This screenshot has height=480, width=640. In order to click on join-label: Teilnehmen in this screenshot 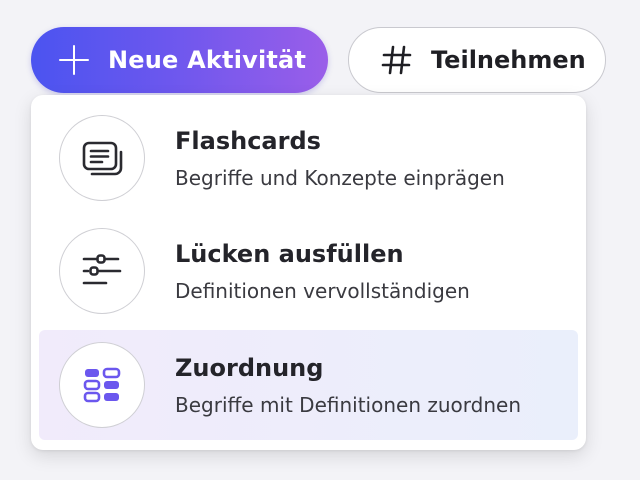, I will do `click(508, 60)`.